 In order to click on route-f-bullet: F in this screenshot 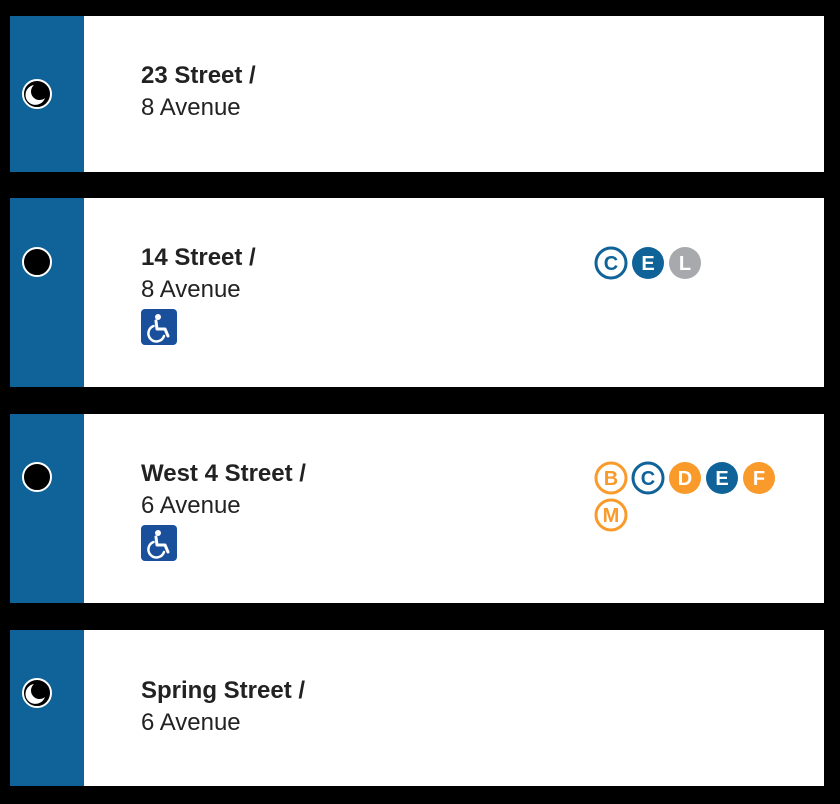, I will do `click(759, 478)`.